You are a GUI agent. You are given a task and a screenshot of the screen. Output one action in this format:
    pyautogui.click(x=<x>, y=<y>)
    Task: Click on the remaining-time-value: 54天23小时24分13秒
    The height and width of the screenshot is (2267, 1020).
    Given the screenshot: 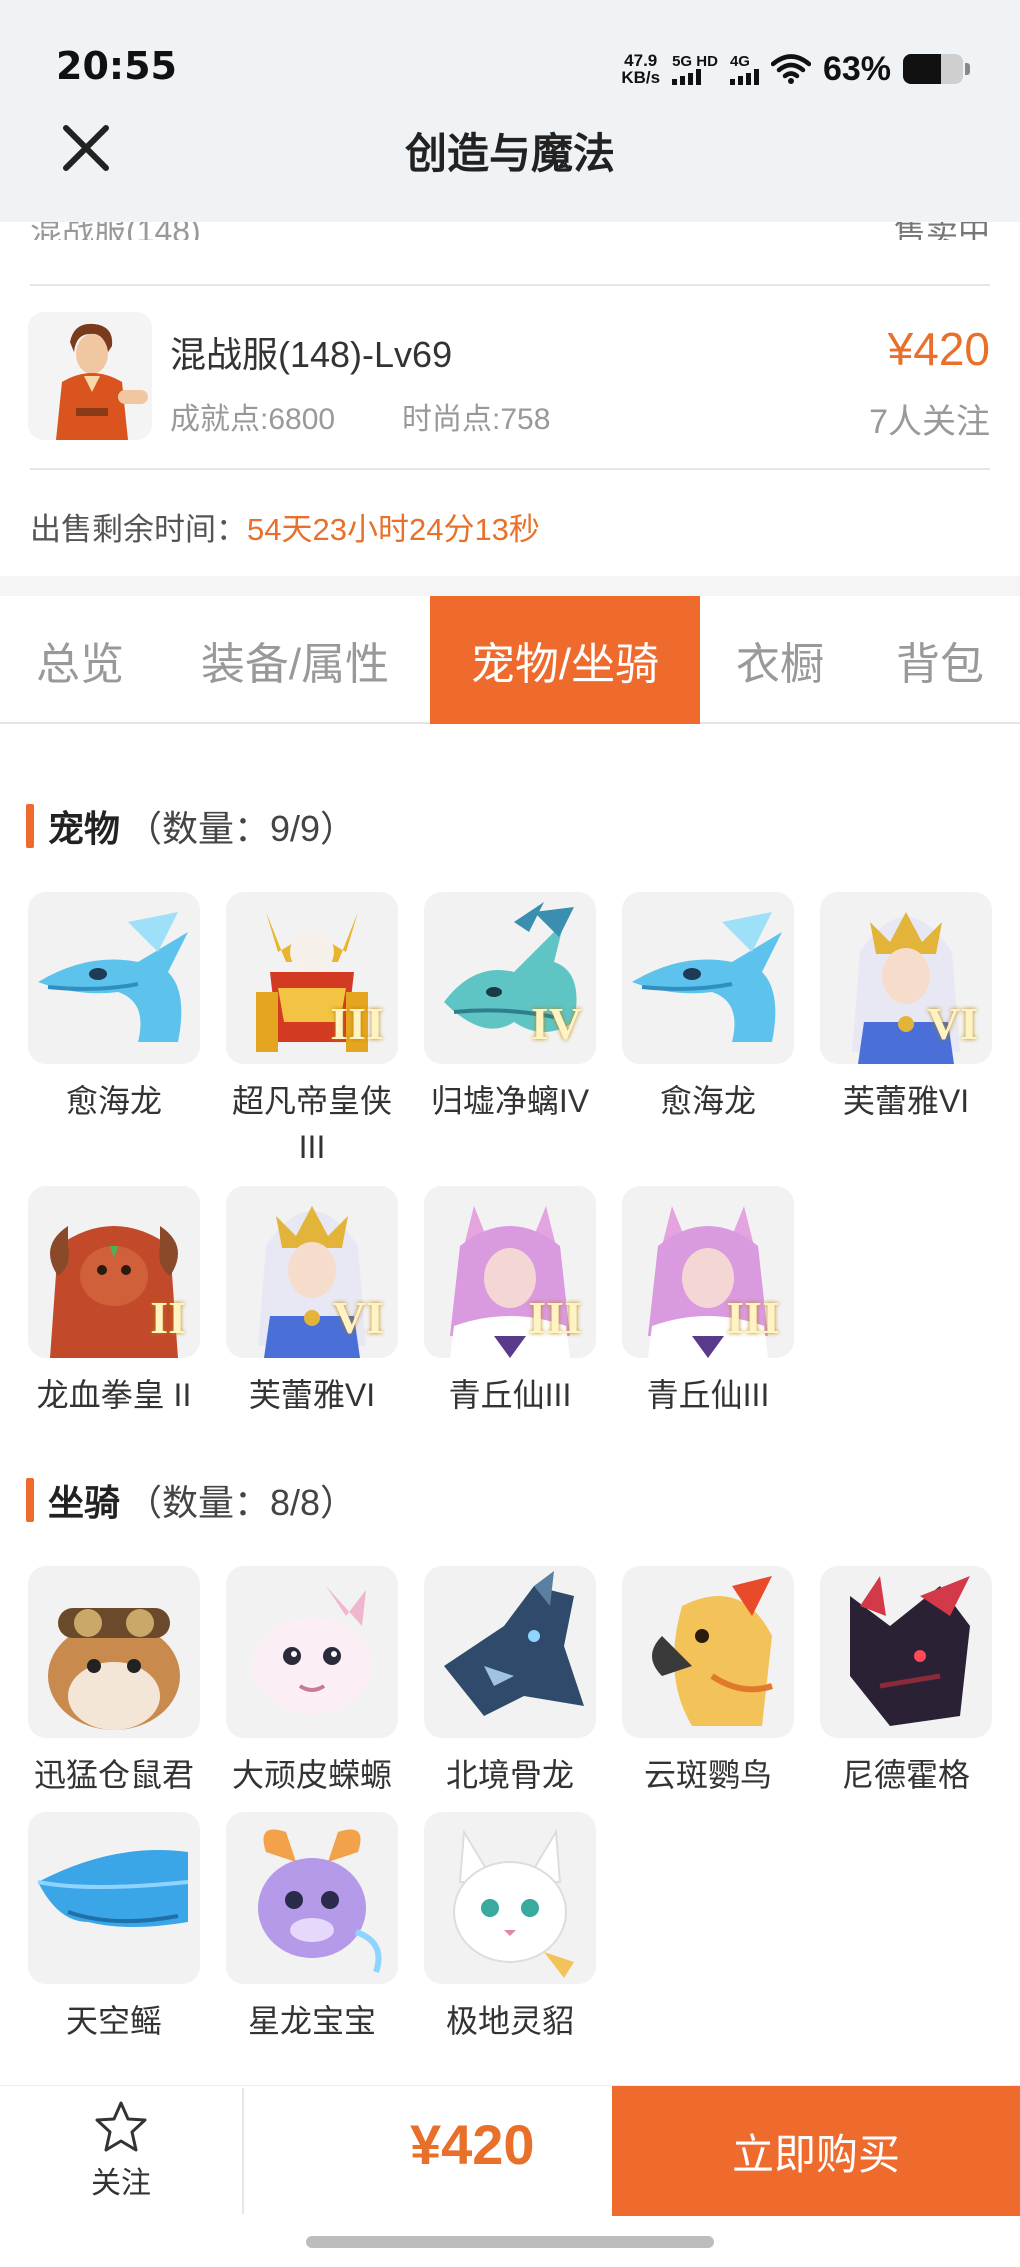 What is the action you would take?
    pyautogui.click(x=393, y=529)
    